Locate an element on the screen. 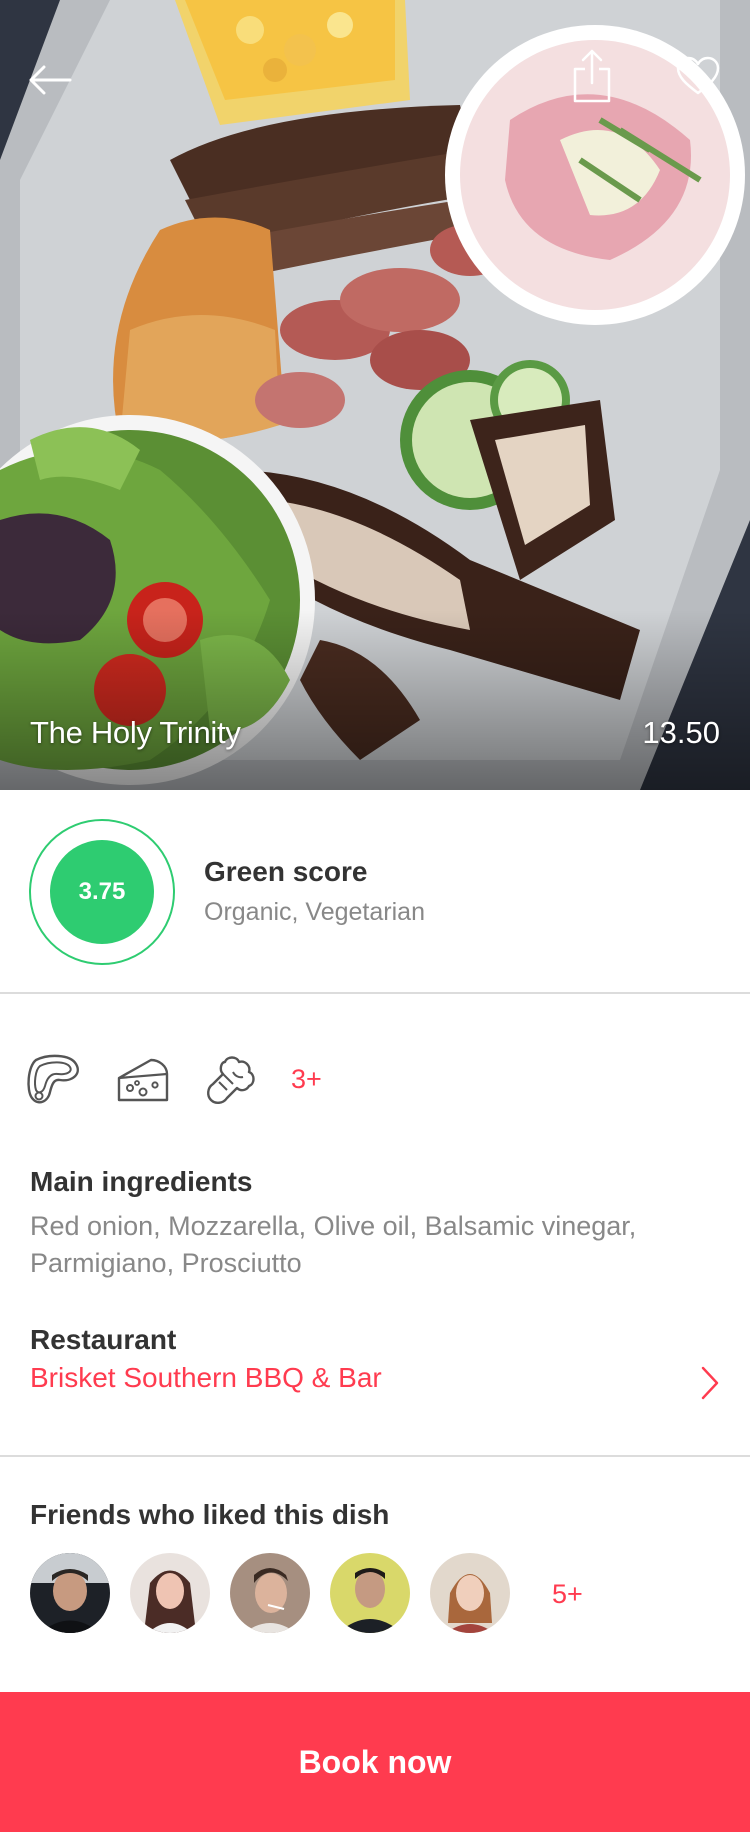 The width and height of the screenshot is (750, 1832). more-ingredients-count: 3+ is located at coordinates (306, 1079).